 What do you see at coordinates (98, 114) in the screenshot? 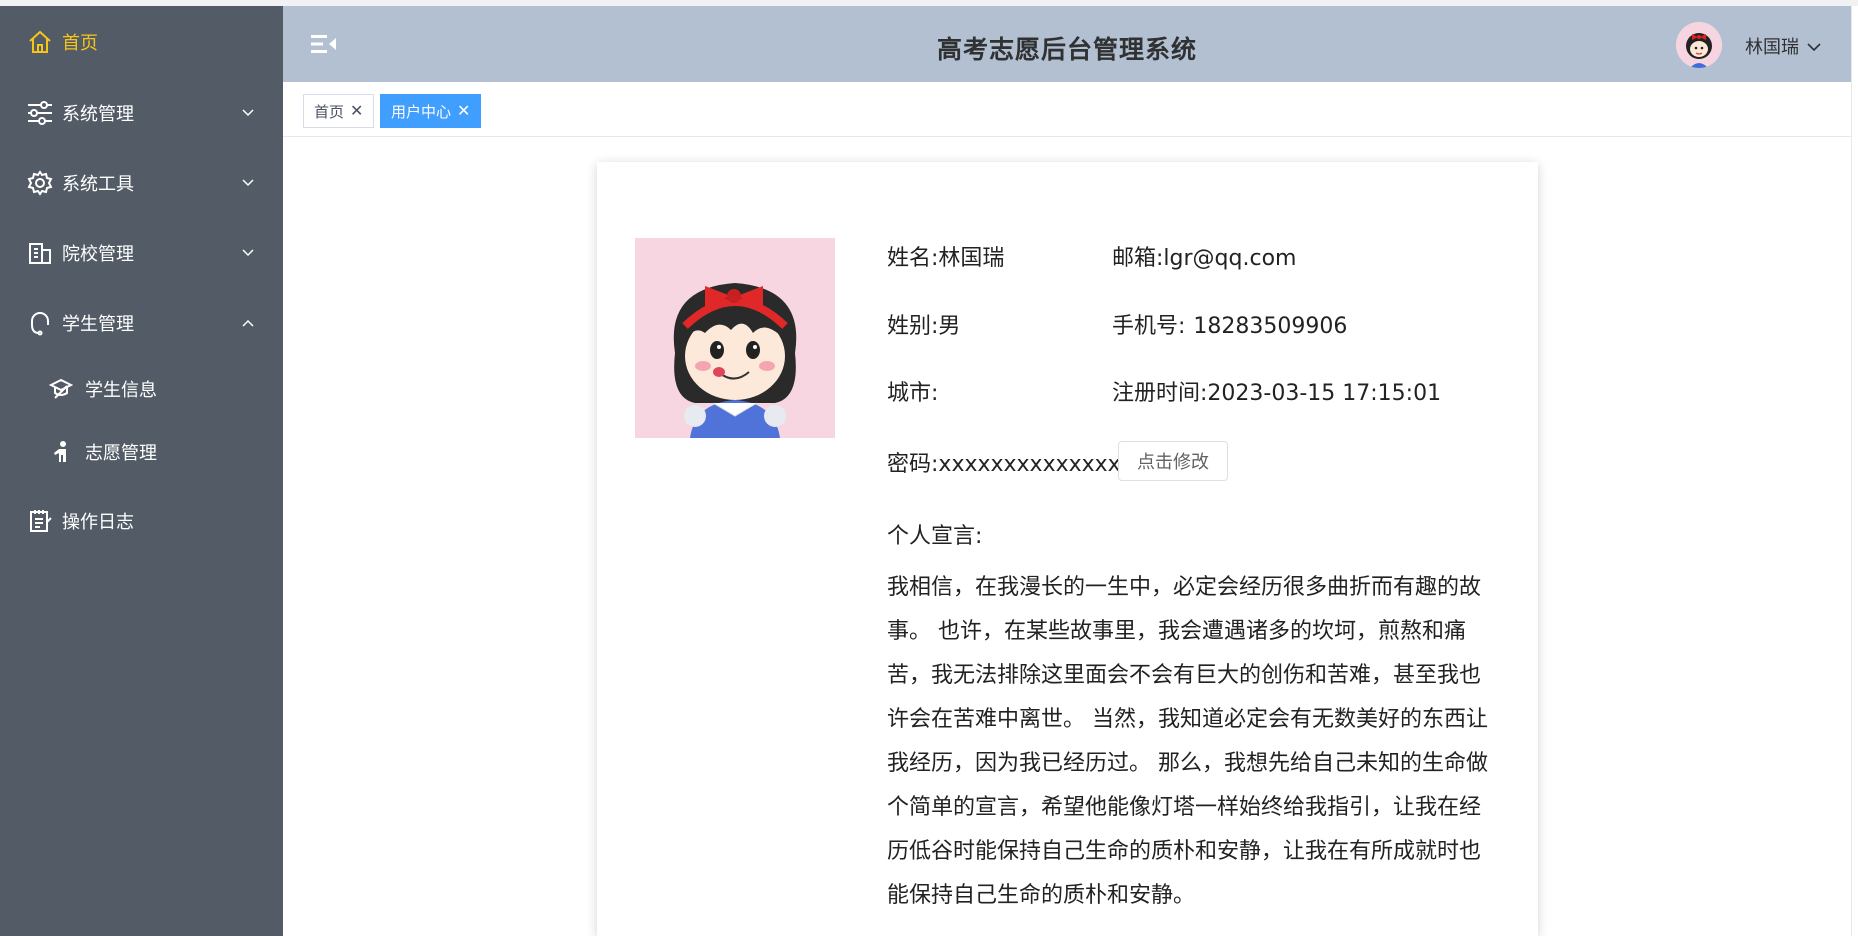
I see `sidebar-item-label: 系统管理` at bounding box center [98, 114].